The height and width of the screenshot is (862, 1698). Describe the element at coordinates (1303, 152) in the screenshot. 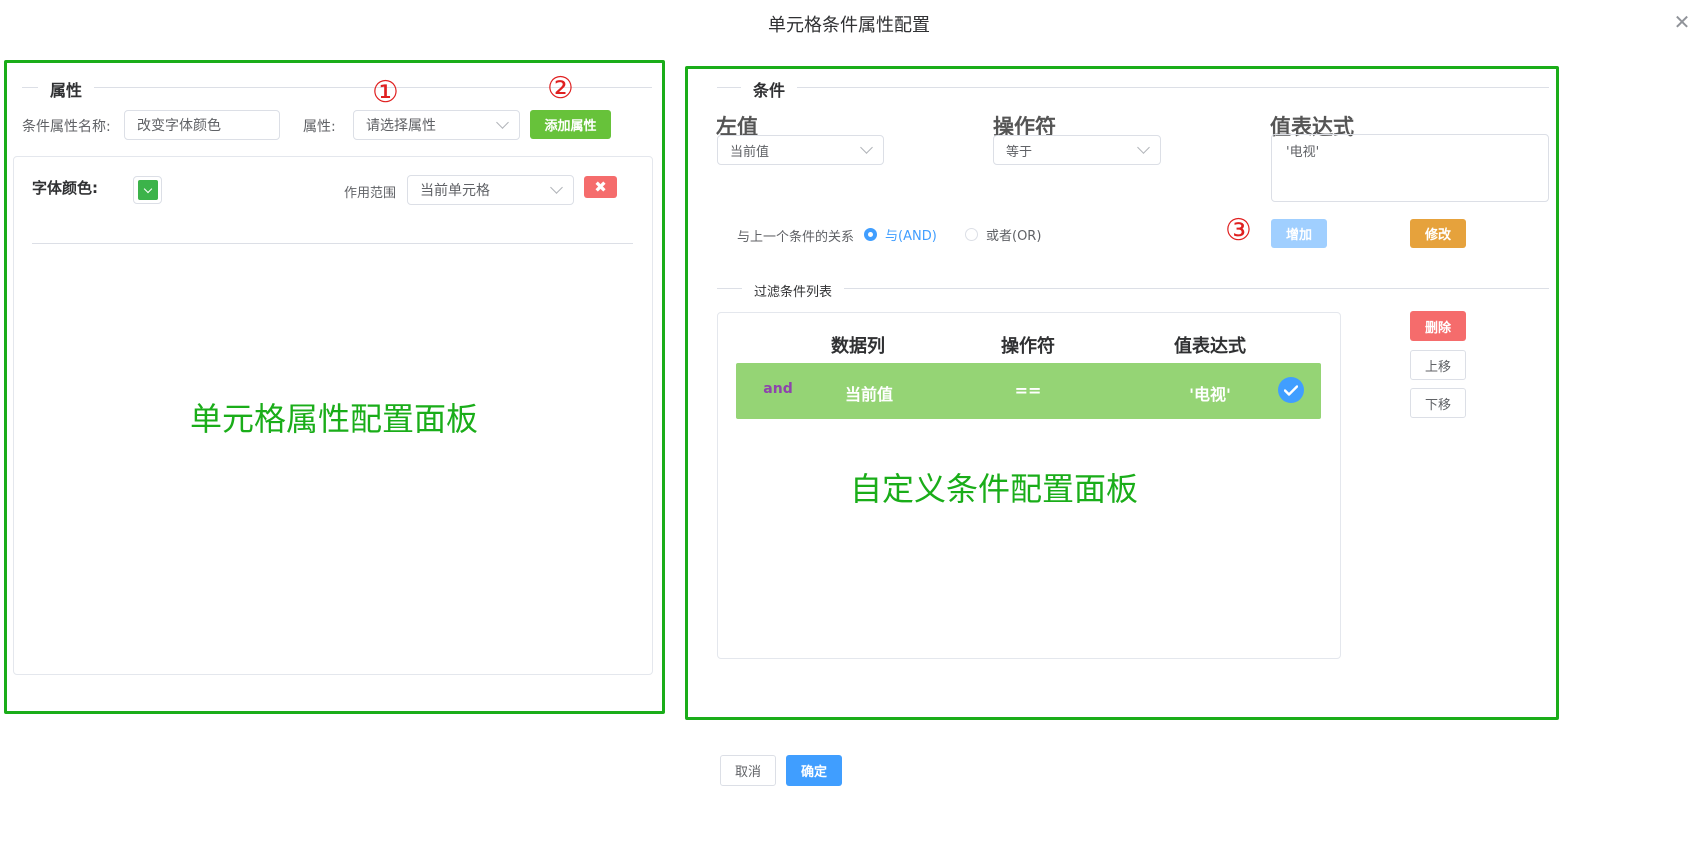

I see `value-expression-text: '电视'` at that location.